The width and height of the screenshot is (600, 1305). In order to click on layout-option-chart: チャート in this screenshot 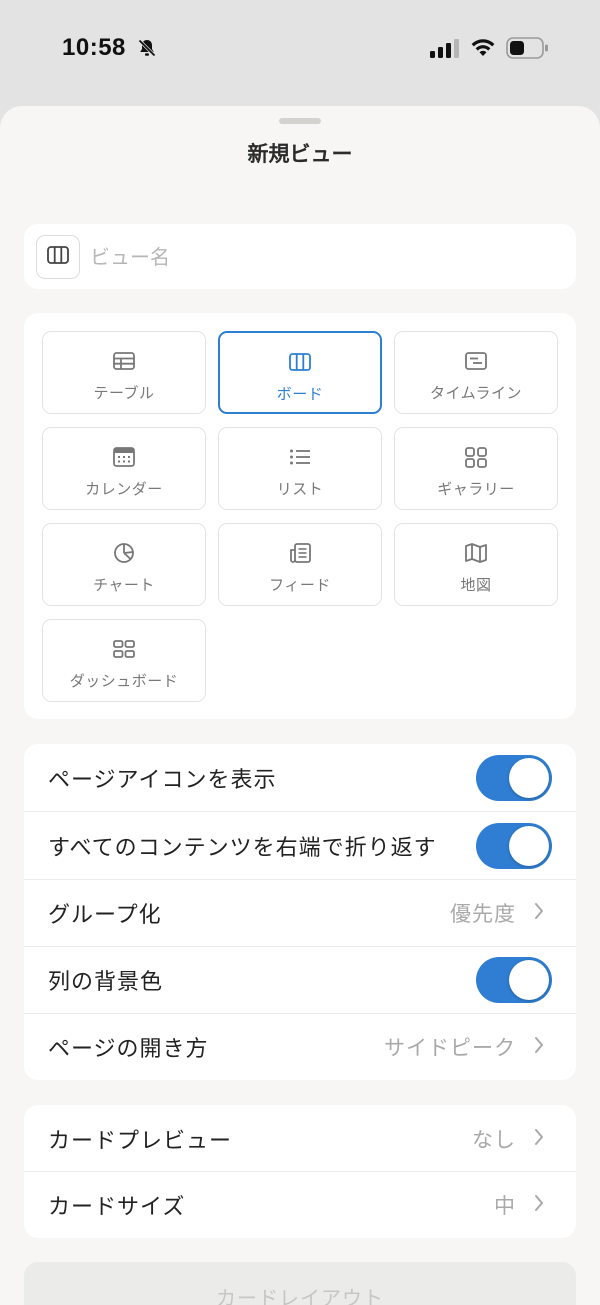, I will do `click(124, 564)`.